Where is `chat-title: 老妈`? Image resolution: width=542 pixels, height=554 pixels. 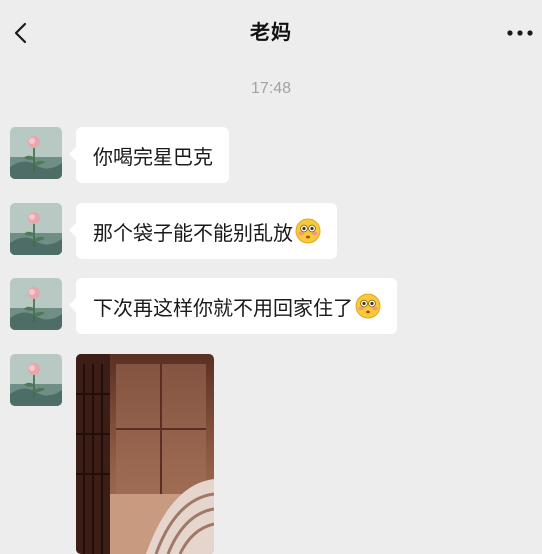
chat-title: 老妈 is located at coordinates (271, 32).